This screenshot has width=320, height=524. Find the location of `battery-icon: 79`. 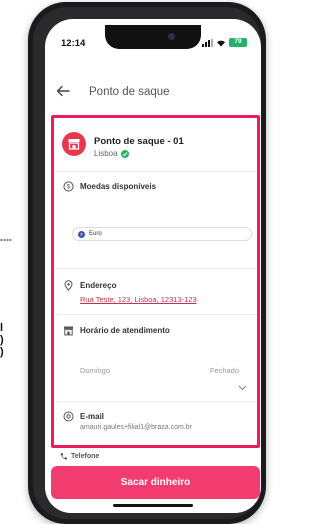

battery-icon: 79 is located at coordinates (238, 42).